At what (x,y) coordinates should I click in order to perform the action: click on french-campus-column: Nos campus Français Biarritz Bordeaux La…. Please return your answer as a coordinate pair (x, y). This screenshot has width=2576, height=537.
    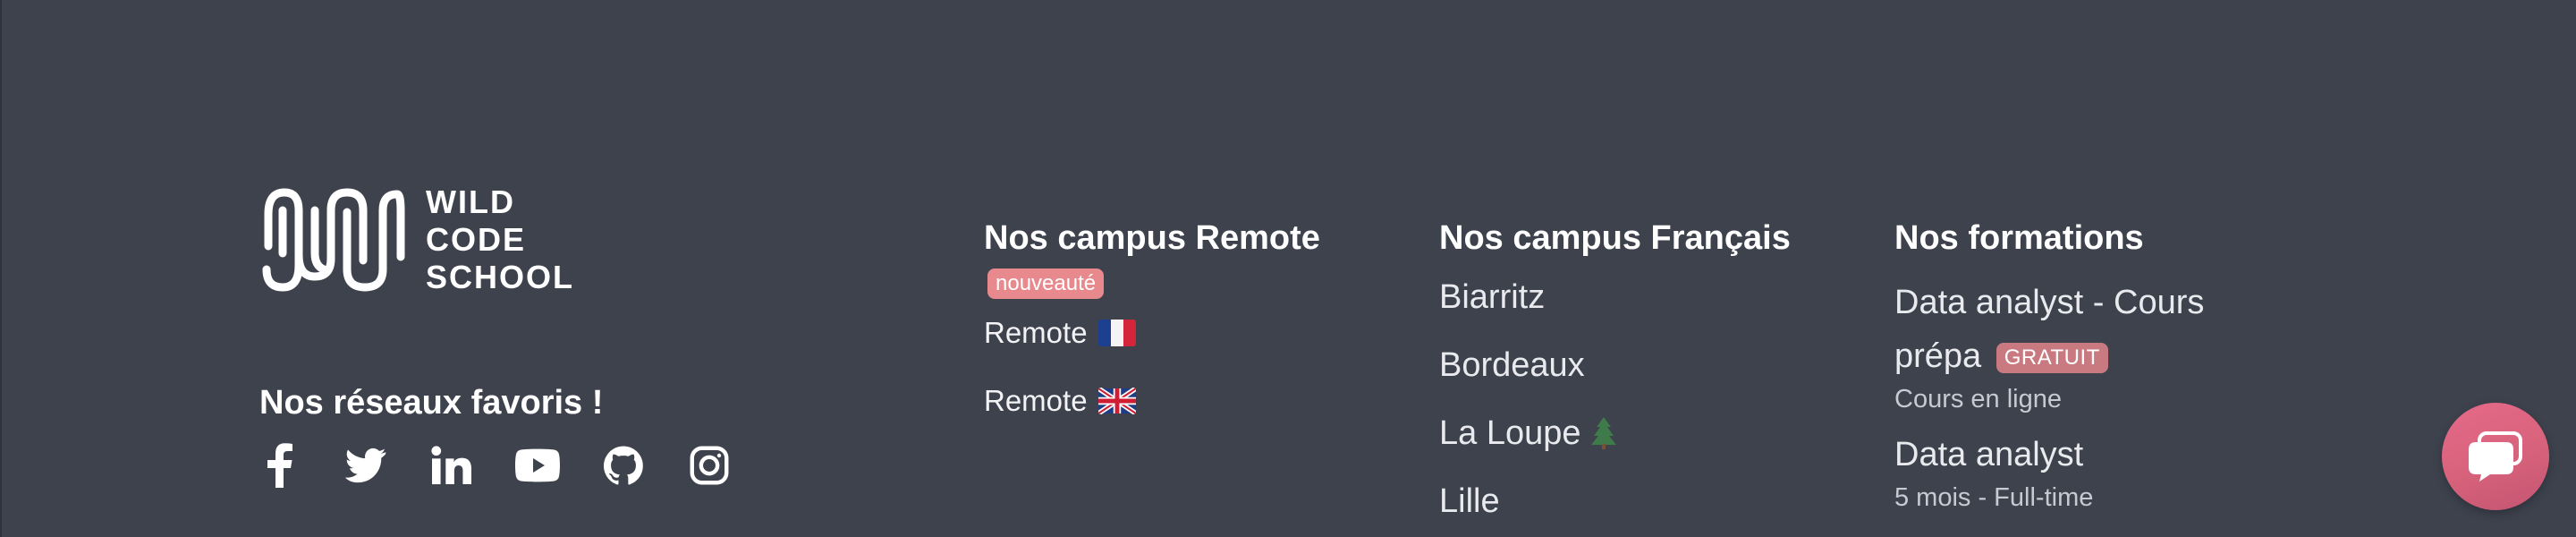
    Looking at the image, I should click on (1636, 377).